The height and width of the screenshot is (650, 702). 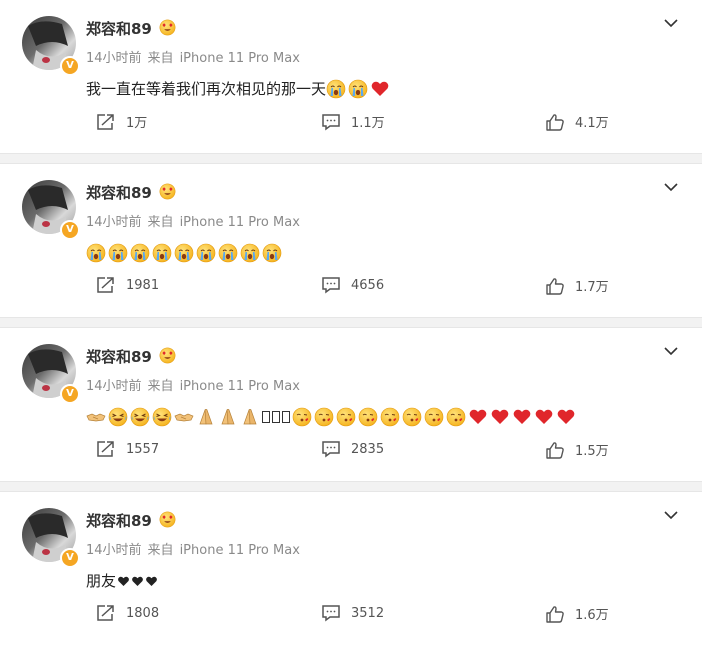 I want to click on repost-count: 1557, so click(x=143, y=449).